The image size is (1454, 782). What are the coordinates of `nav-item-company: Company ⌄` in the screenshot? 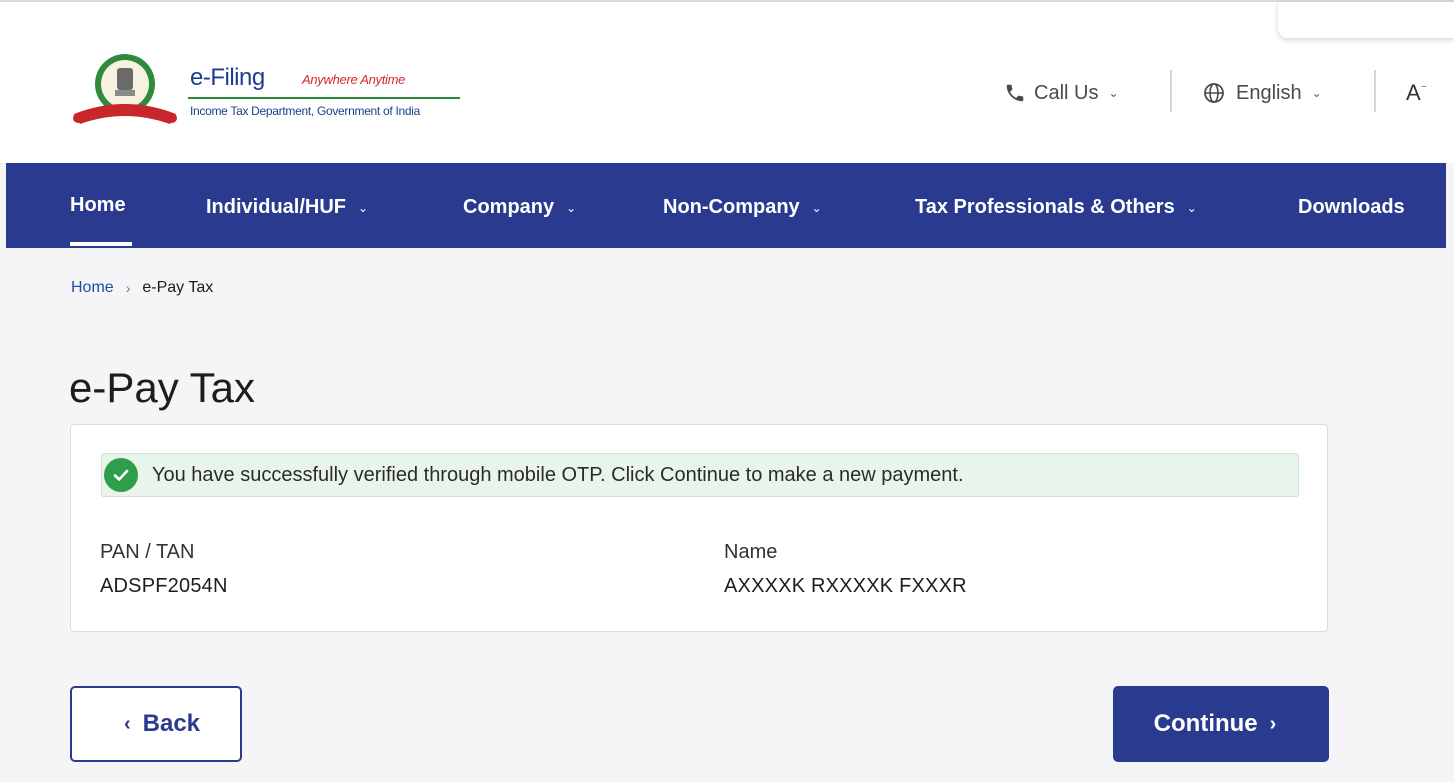 It's located at (519, 207).